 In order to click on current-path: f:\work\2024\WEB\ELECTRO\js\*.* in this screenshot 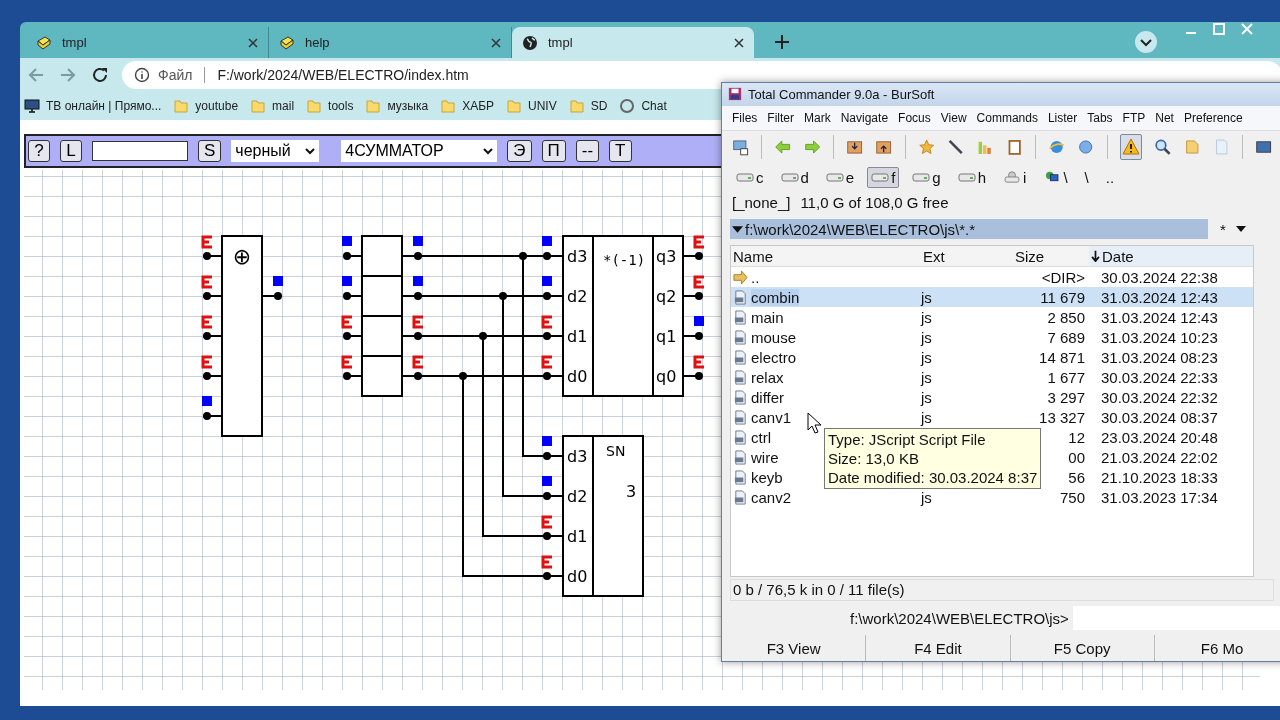, I will do `click(969, 229)`.